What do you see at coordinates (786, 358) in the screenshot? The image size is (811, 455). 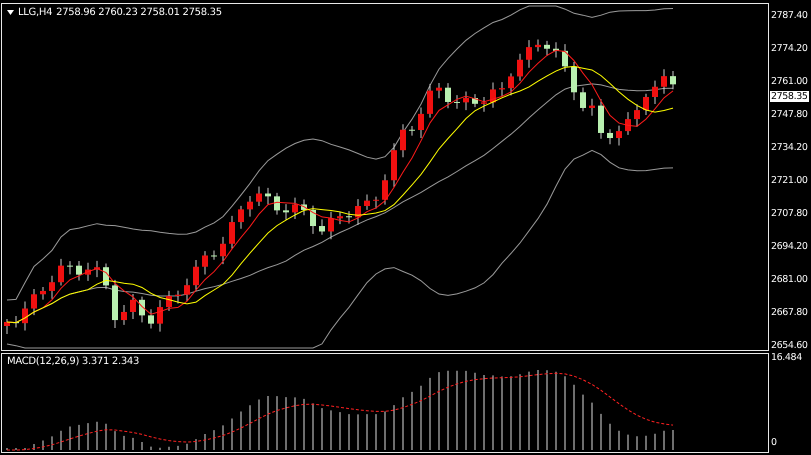 I see `axis-label: 16.484` at bounding box center [786, 358].